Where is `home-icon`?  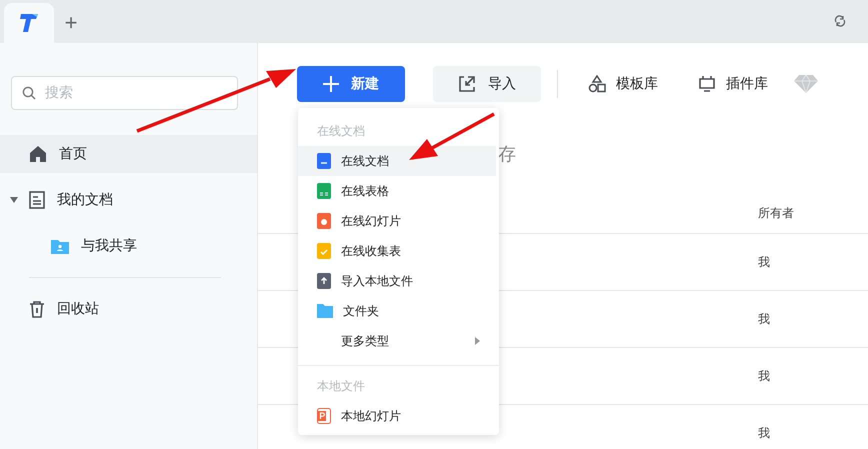 home-icon is located at coordinates (38, 154).